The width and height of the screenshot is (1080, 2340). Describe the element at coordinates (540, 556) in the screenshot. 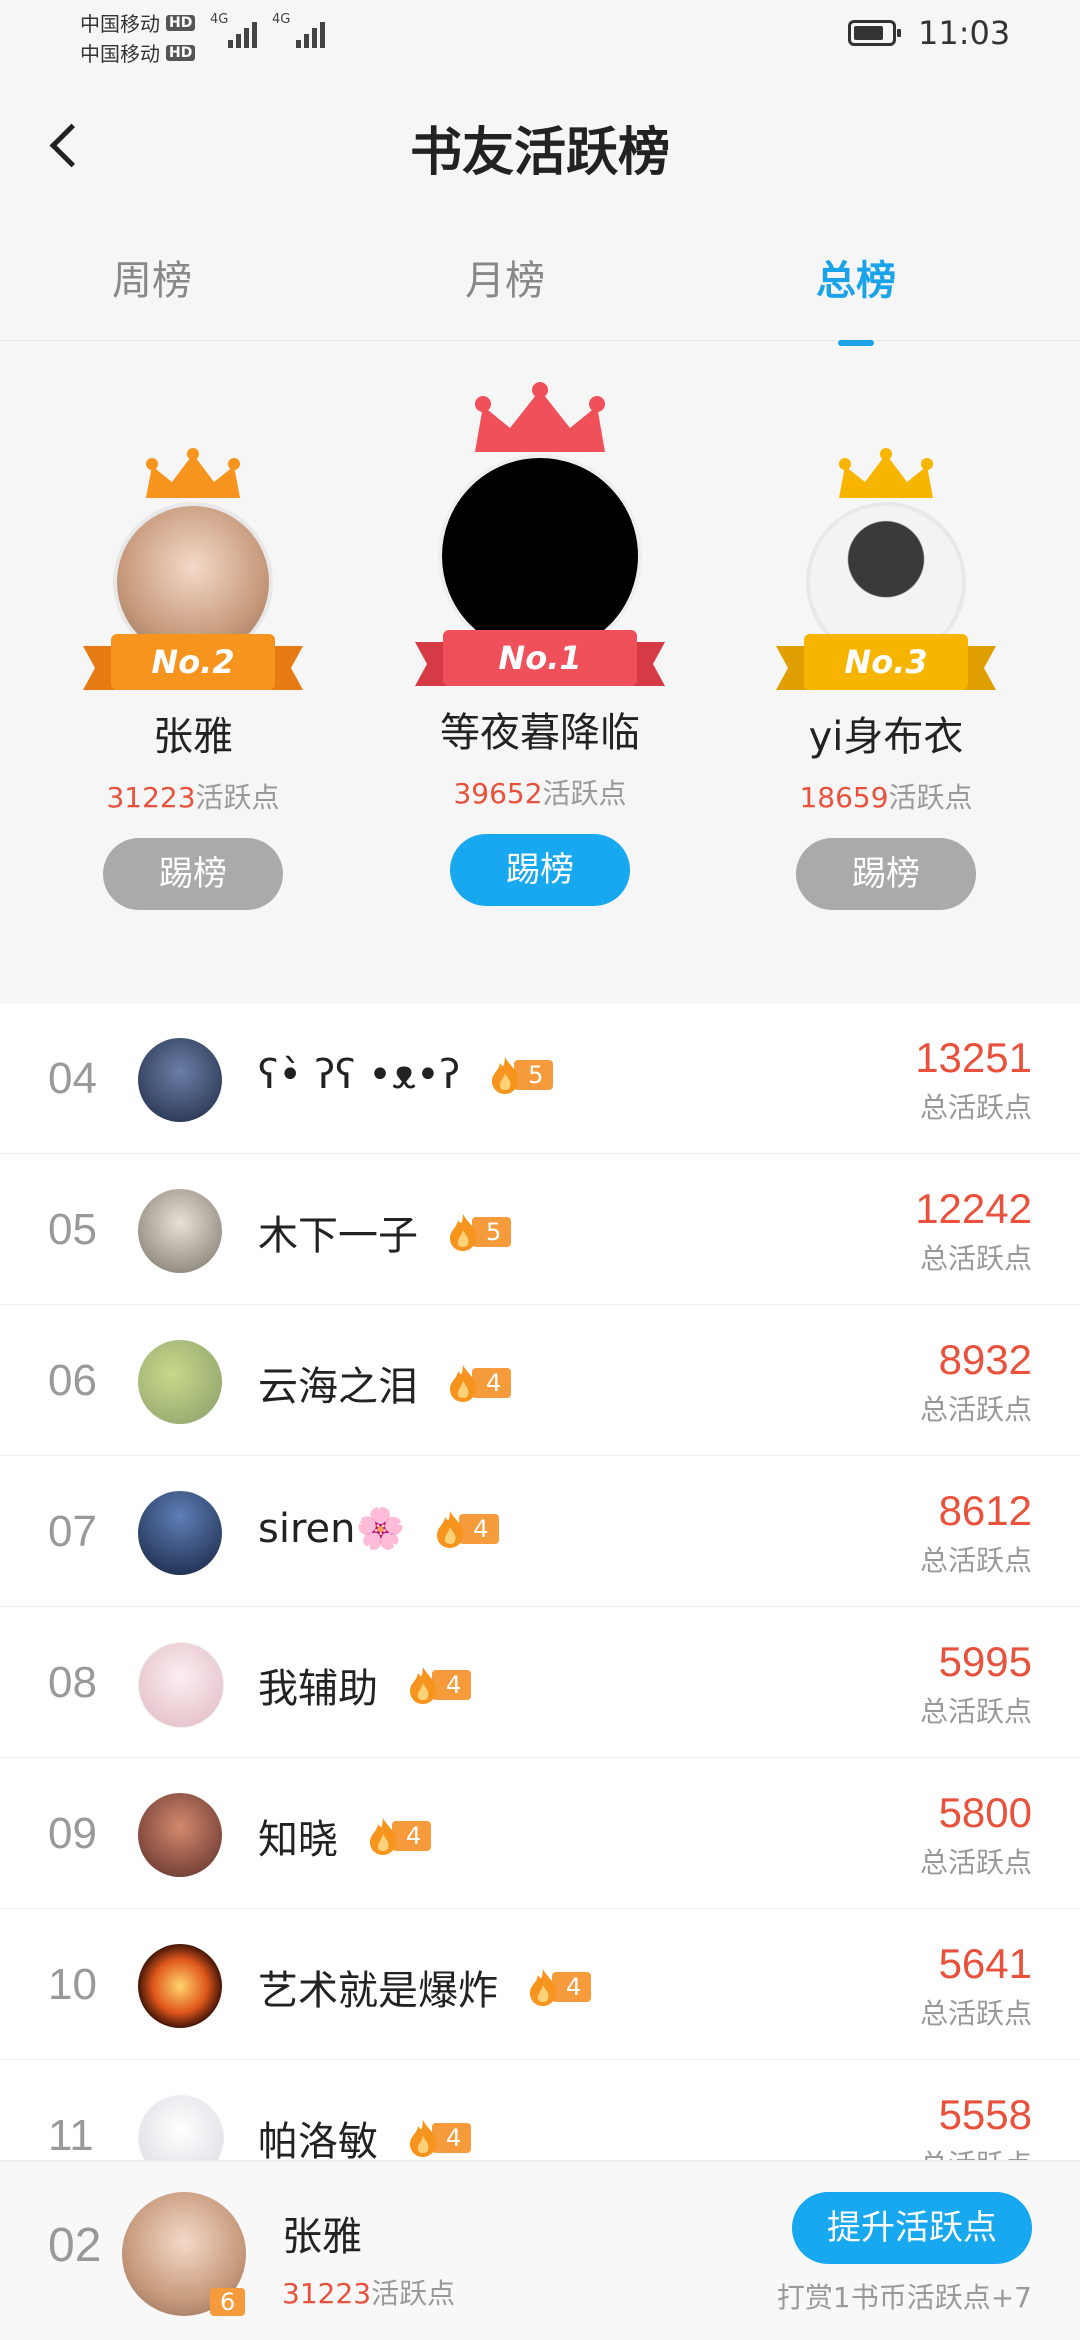

I see `avatar-first` at that location.